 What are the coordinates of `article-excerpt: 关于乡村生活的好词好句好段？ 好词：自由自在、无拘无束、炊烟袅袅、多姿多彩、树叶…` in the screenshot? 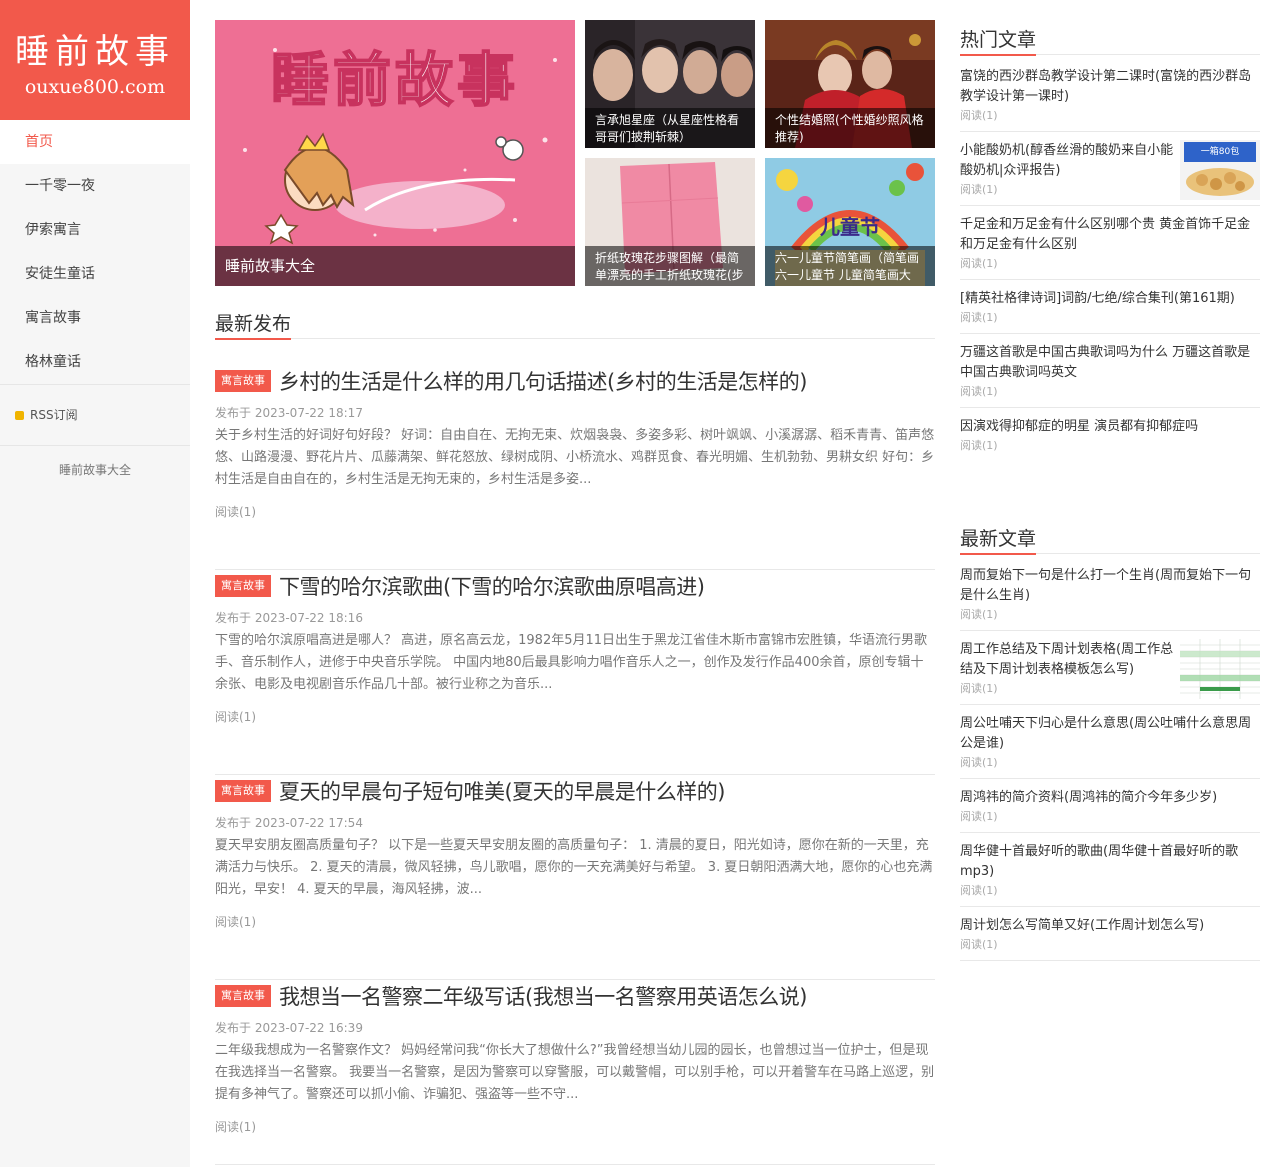 It's located at (575, 457).